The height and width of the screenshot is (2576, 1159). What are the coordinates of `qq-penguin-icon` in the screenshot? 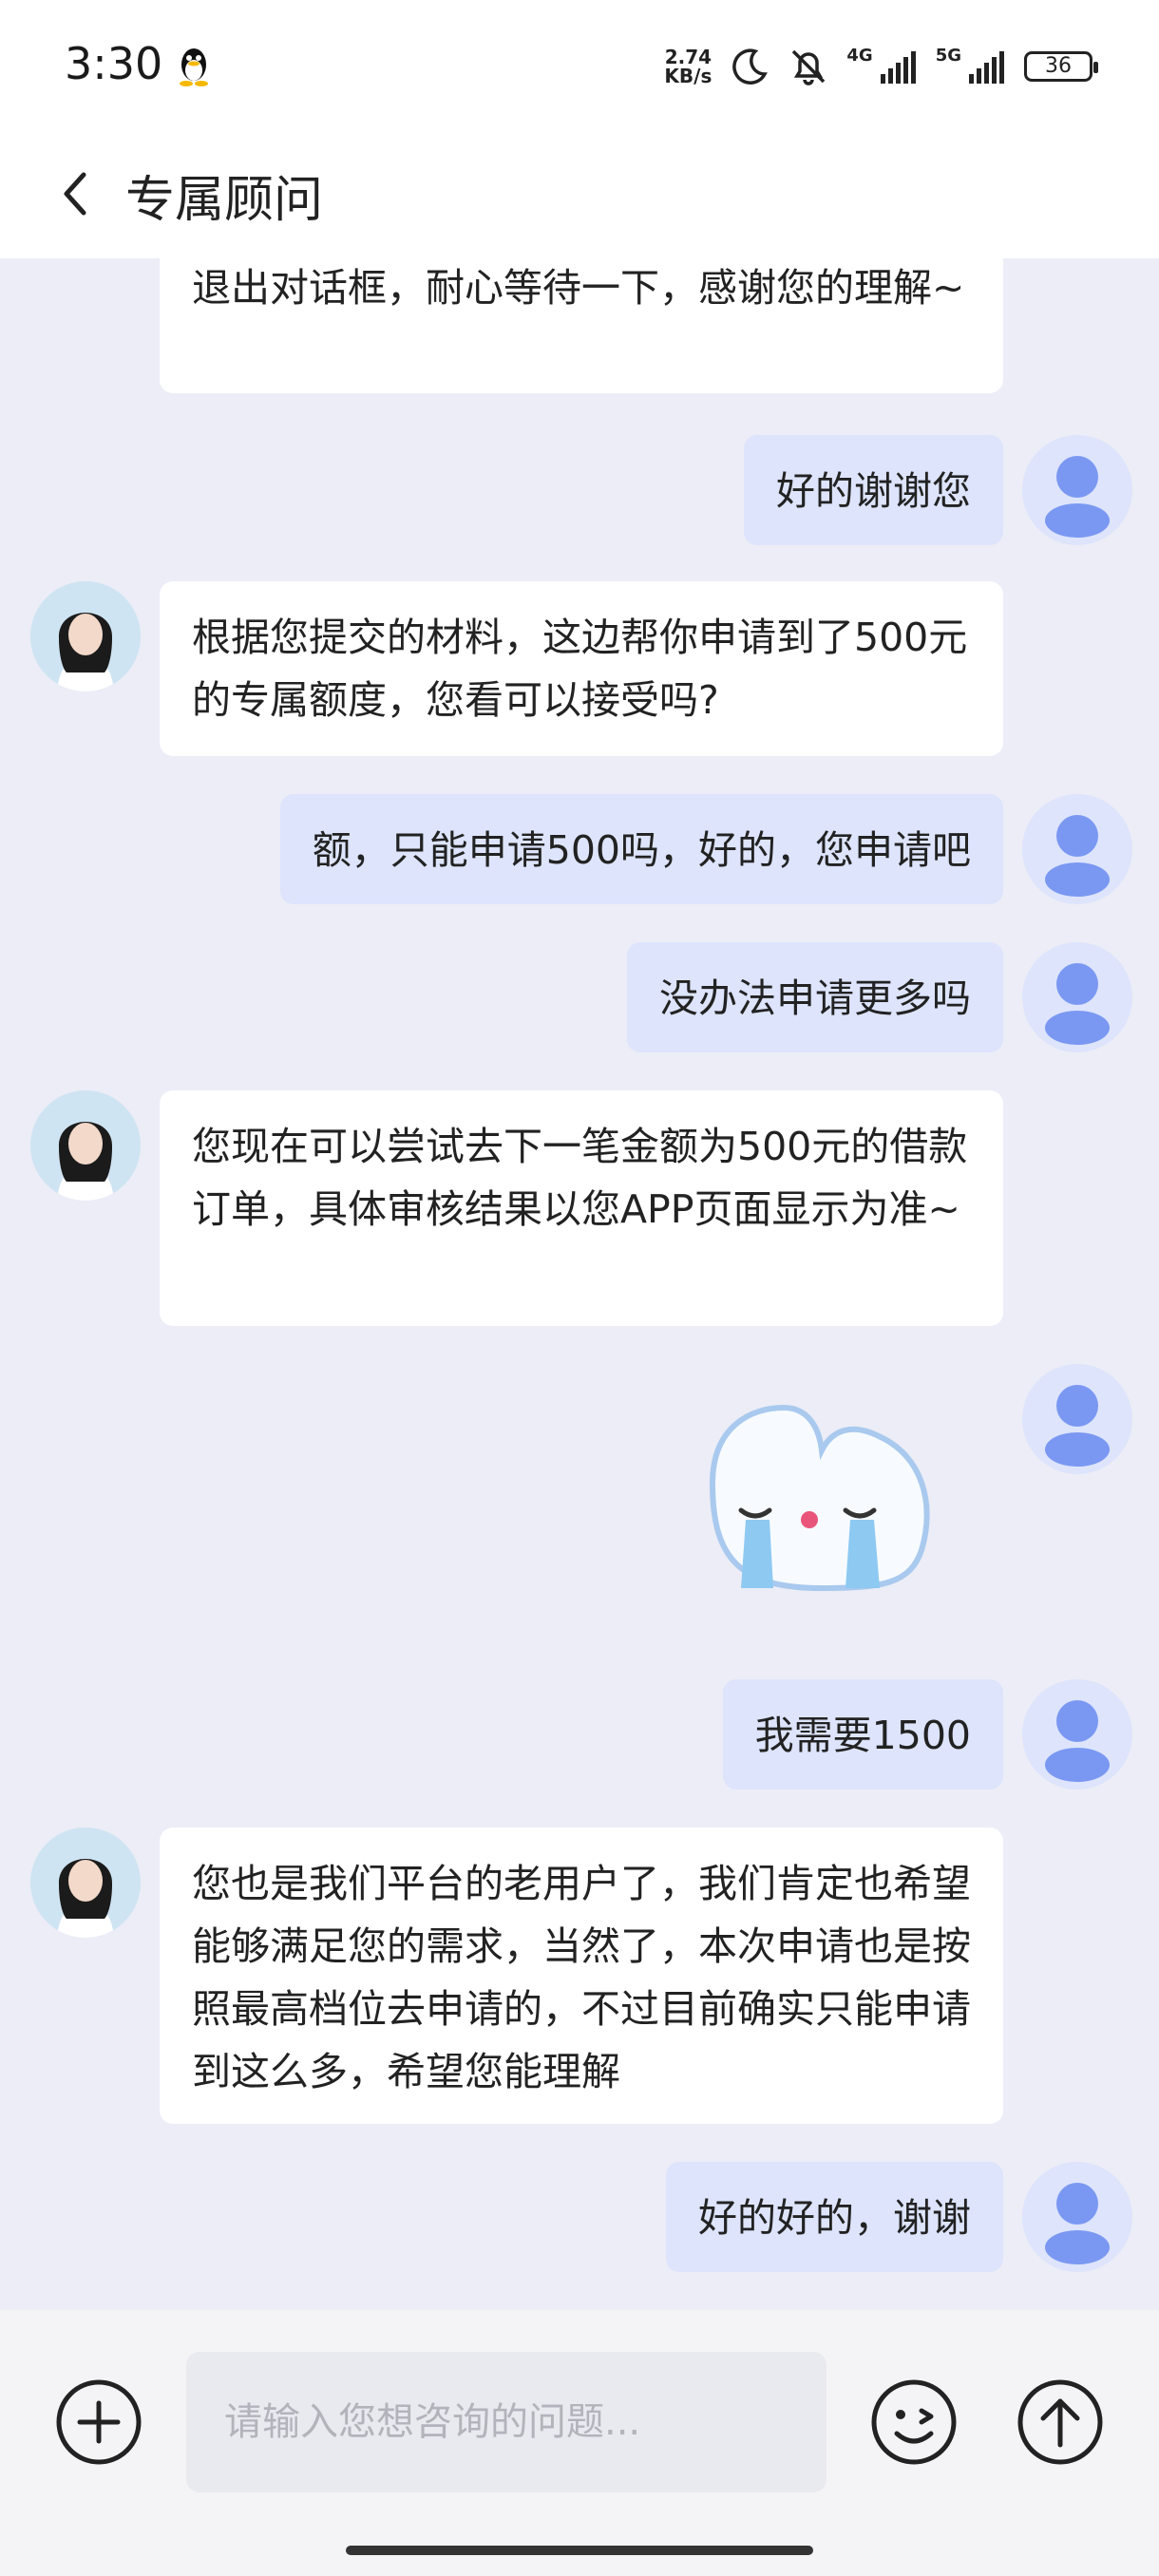 It's located at (194, 67).